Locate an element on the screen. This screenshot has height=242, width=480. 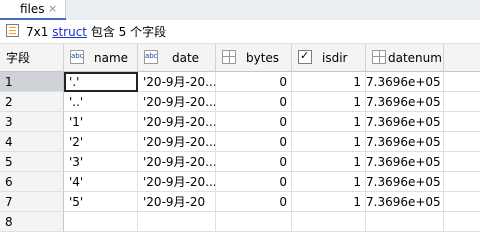
size-text: 7x1 is located at coordinates (37, 32).